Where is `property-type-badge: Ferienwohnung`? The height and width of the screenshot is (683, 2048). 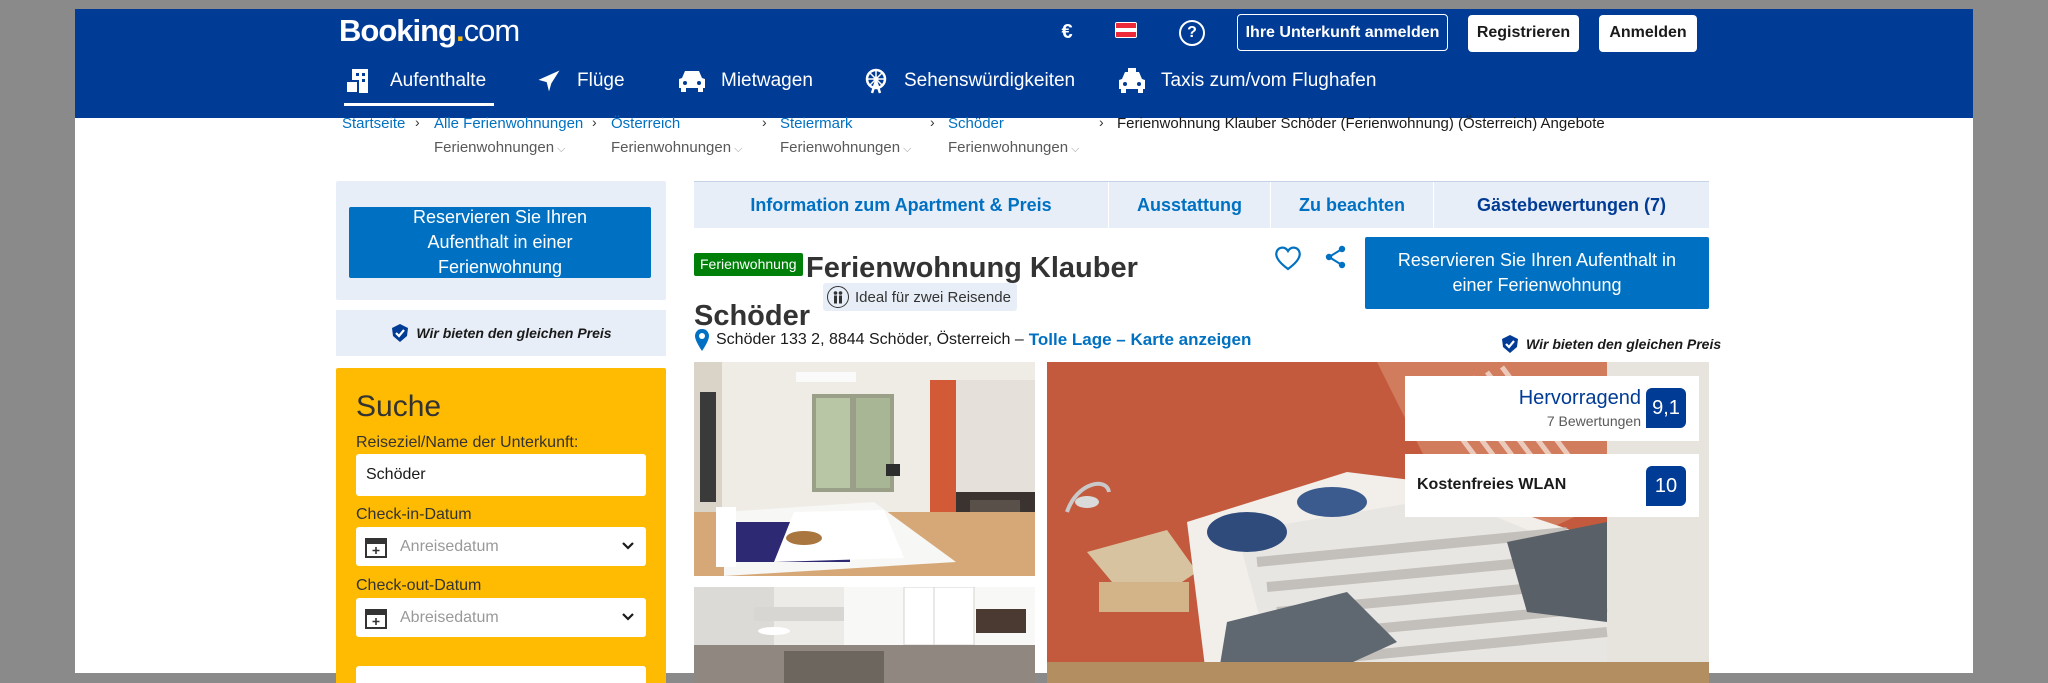
property-type-badge: Ferienwohnung is located at coordinates (748, 264).